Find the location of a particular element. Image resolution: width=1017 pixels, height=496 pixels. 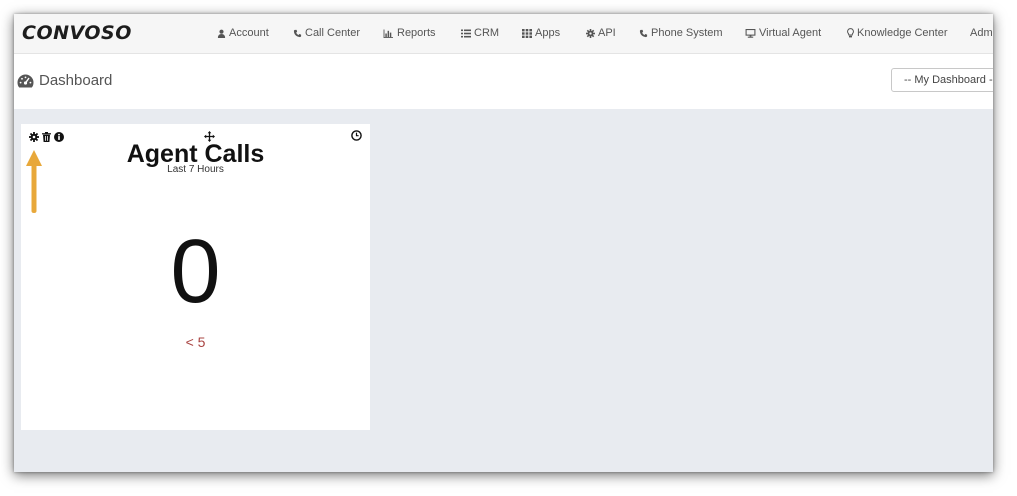

page-header: Dashboard -- My Dashboard -- is located at coordinates (503, 81).